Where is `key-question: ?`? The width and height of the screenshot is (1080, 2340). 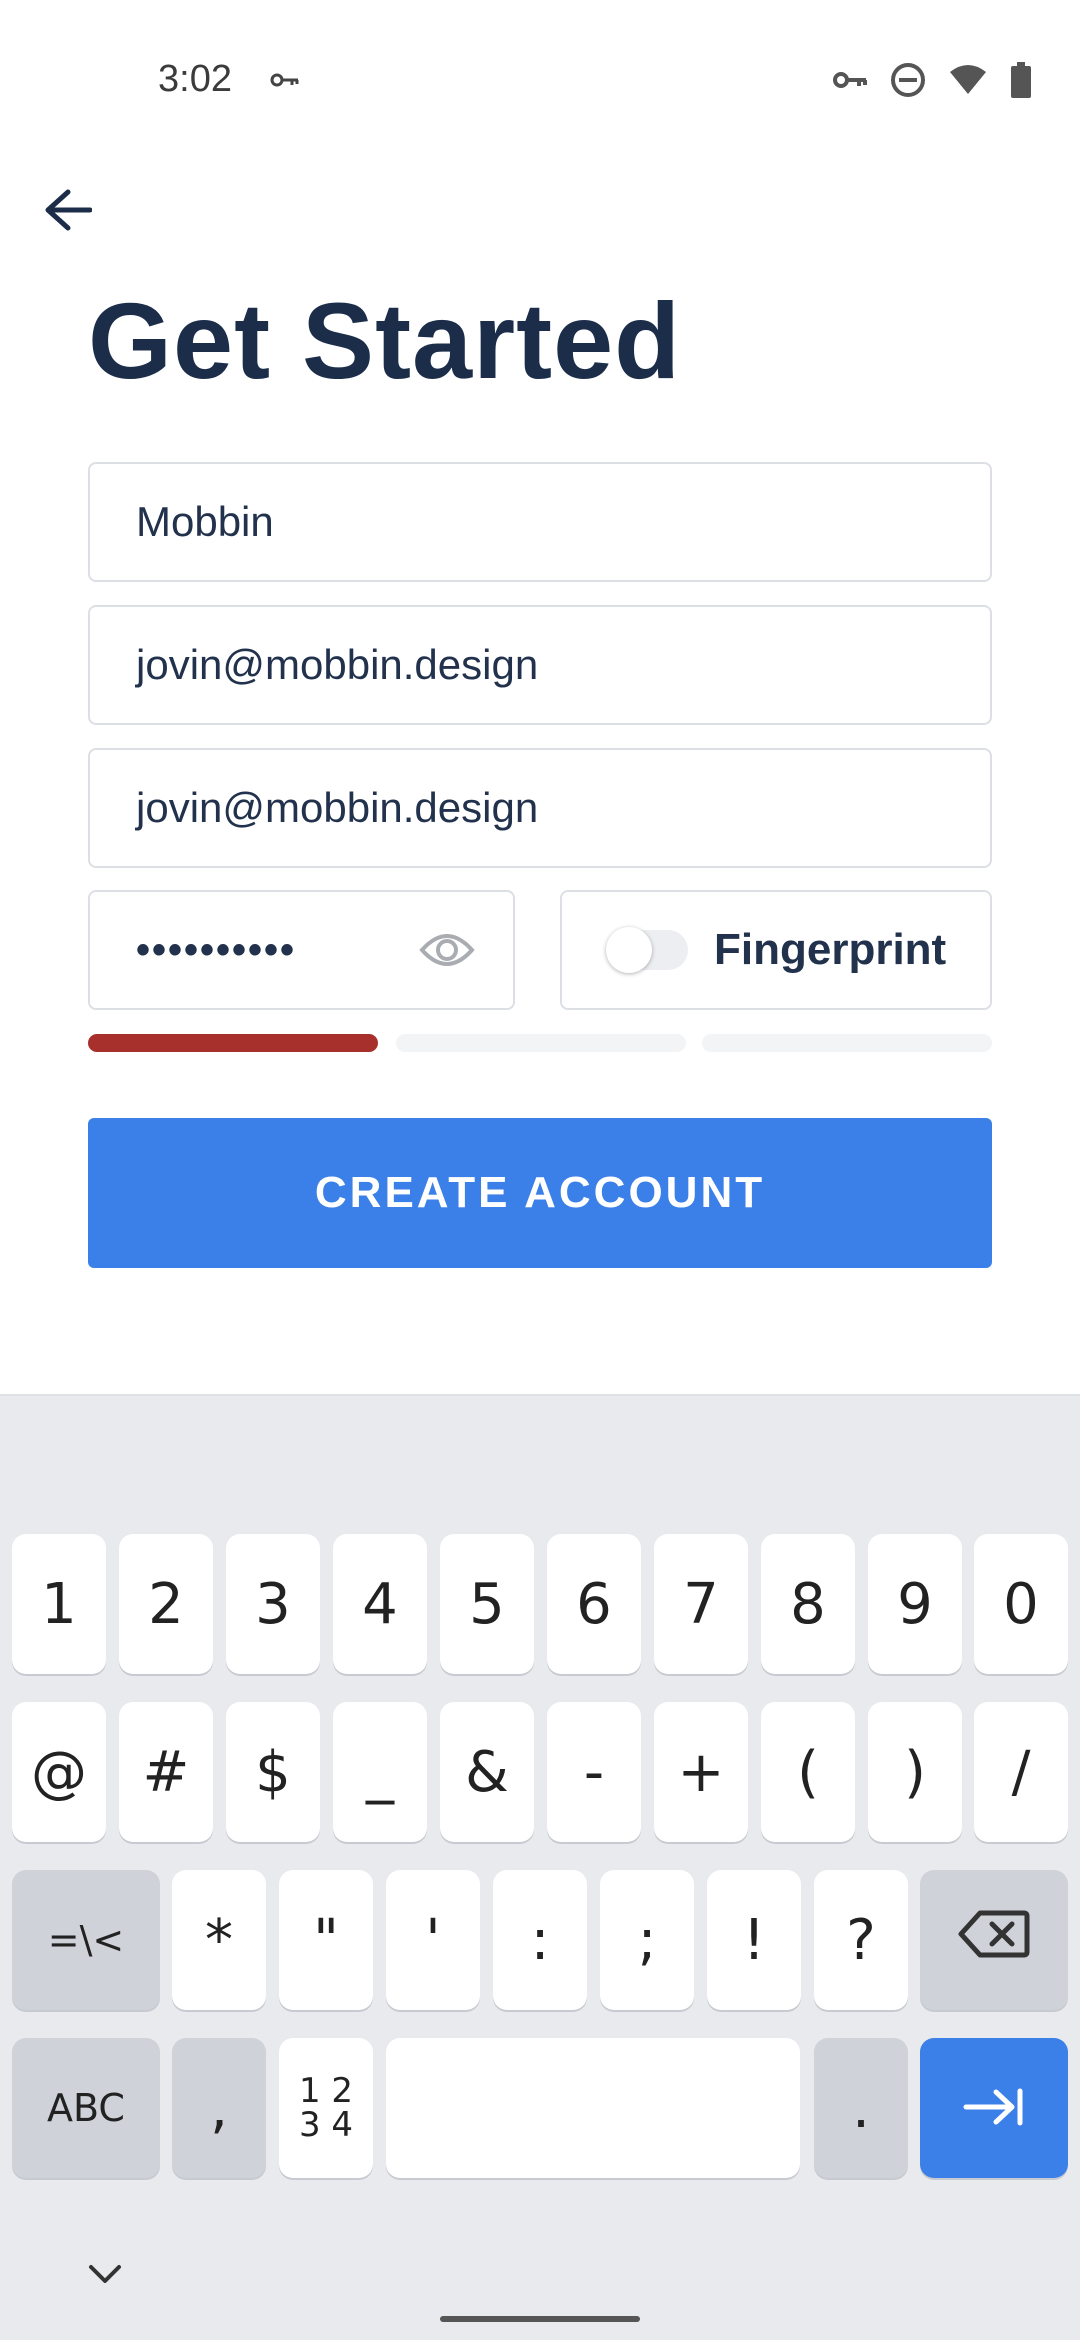 key-question: ? is located at coordinates (861, 1940).